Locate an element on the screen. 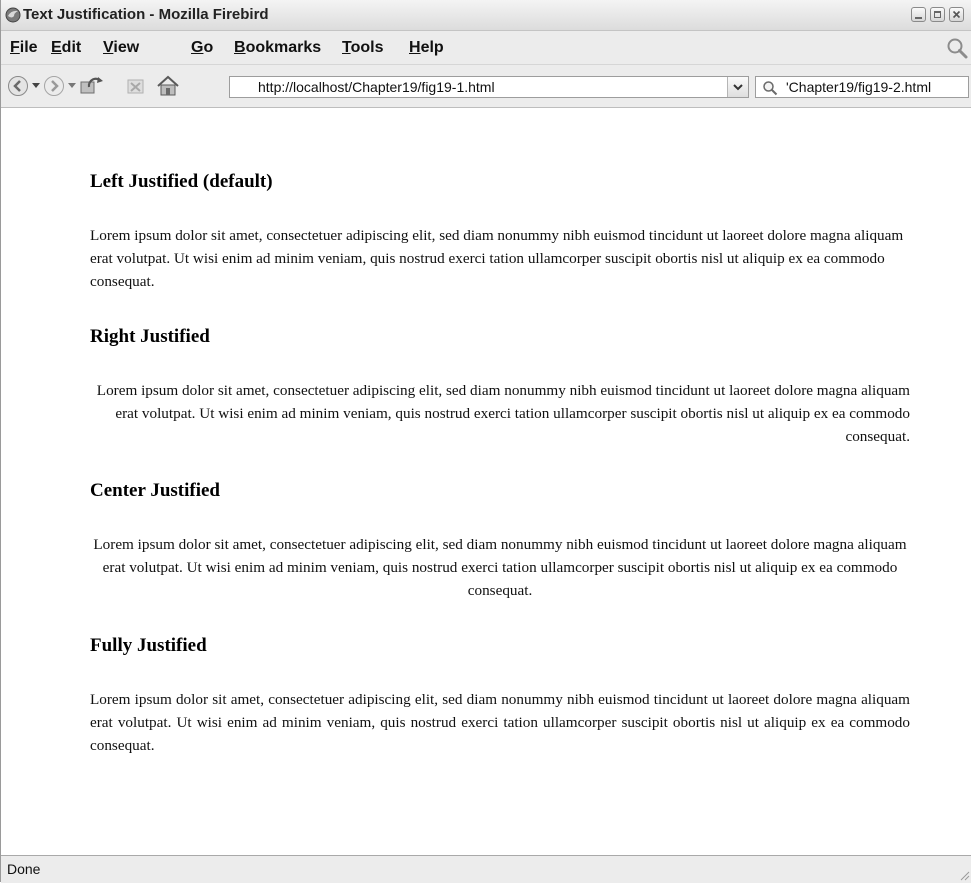  menu-bookmarks: Bookmarks is located at coordinates (277, 48).